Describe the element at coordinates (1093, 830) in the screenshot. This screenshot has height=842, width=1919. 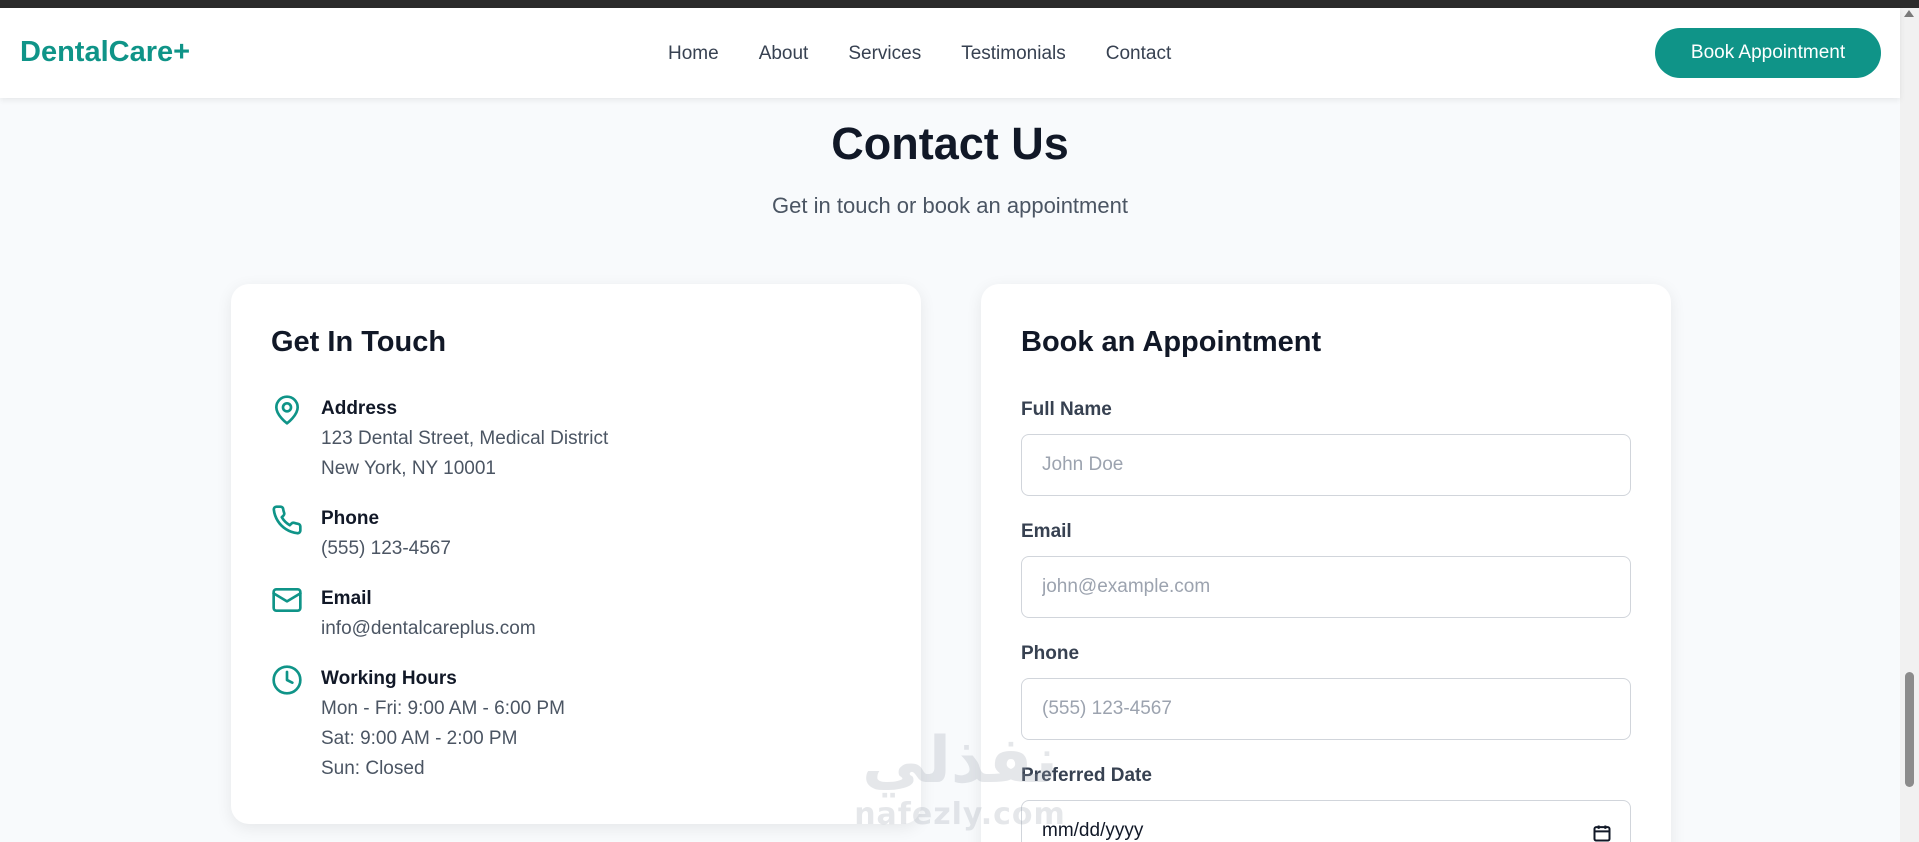
I see `date-placeholder: mm/dd/yyyy` at that location.